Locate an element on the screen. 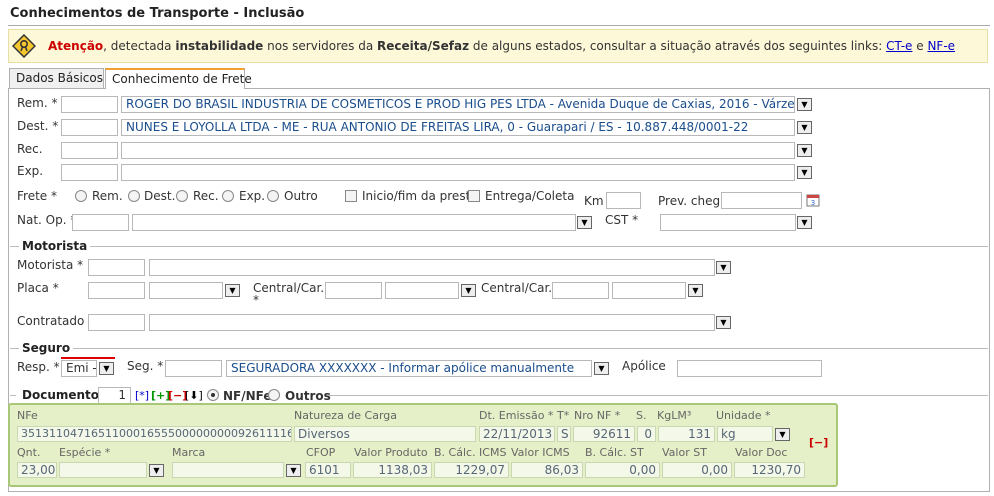  frete-radio-exp is located at coordinates (228, 196).